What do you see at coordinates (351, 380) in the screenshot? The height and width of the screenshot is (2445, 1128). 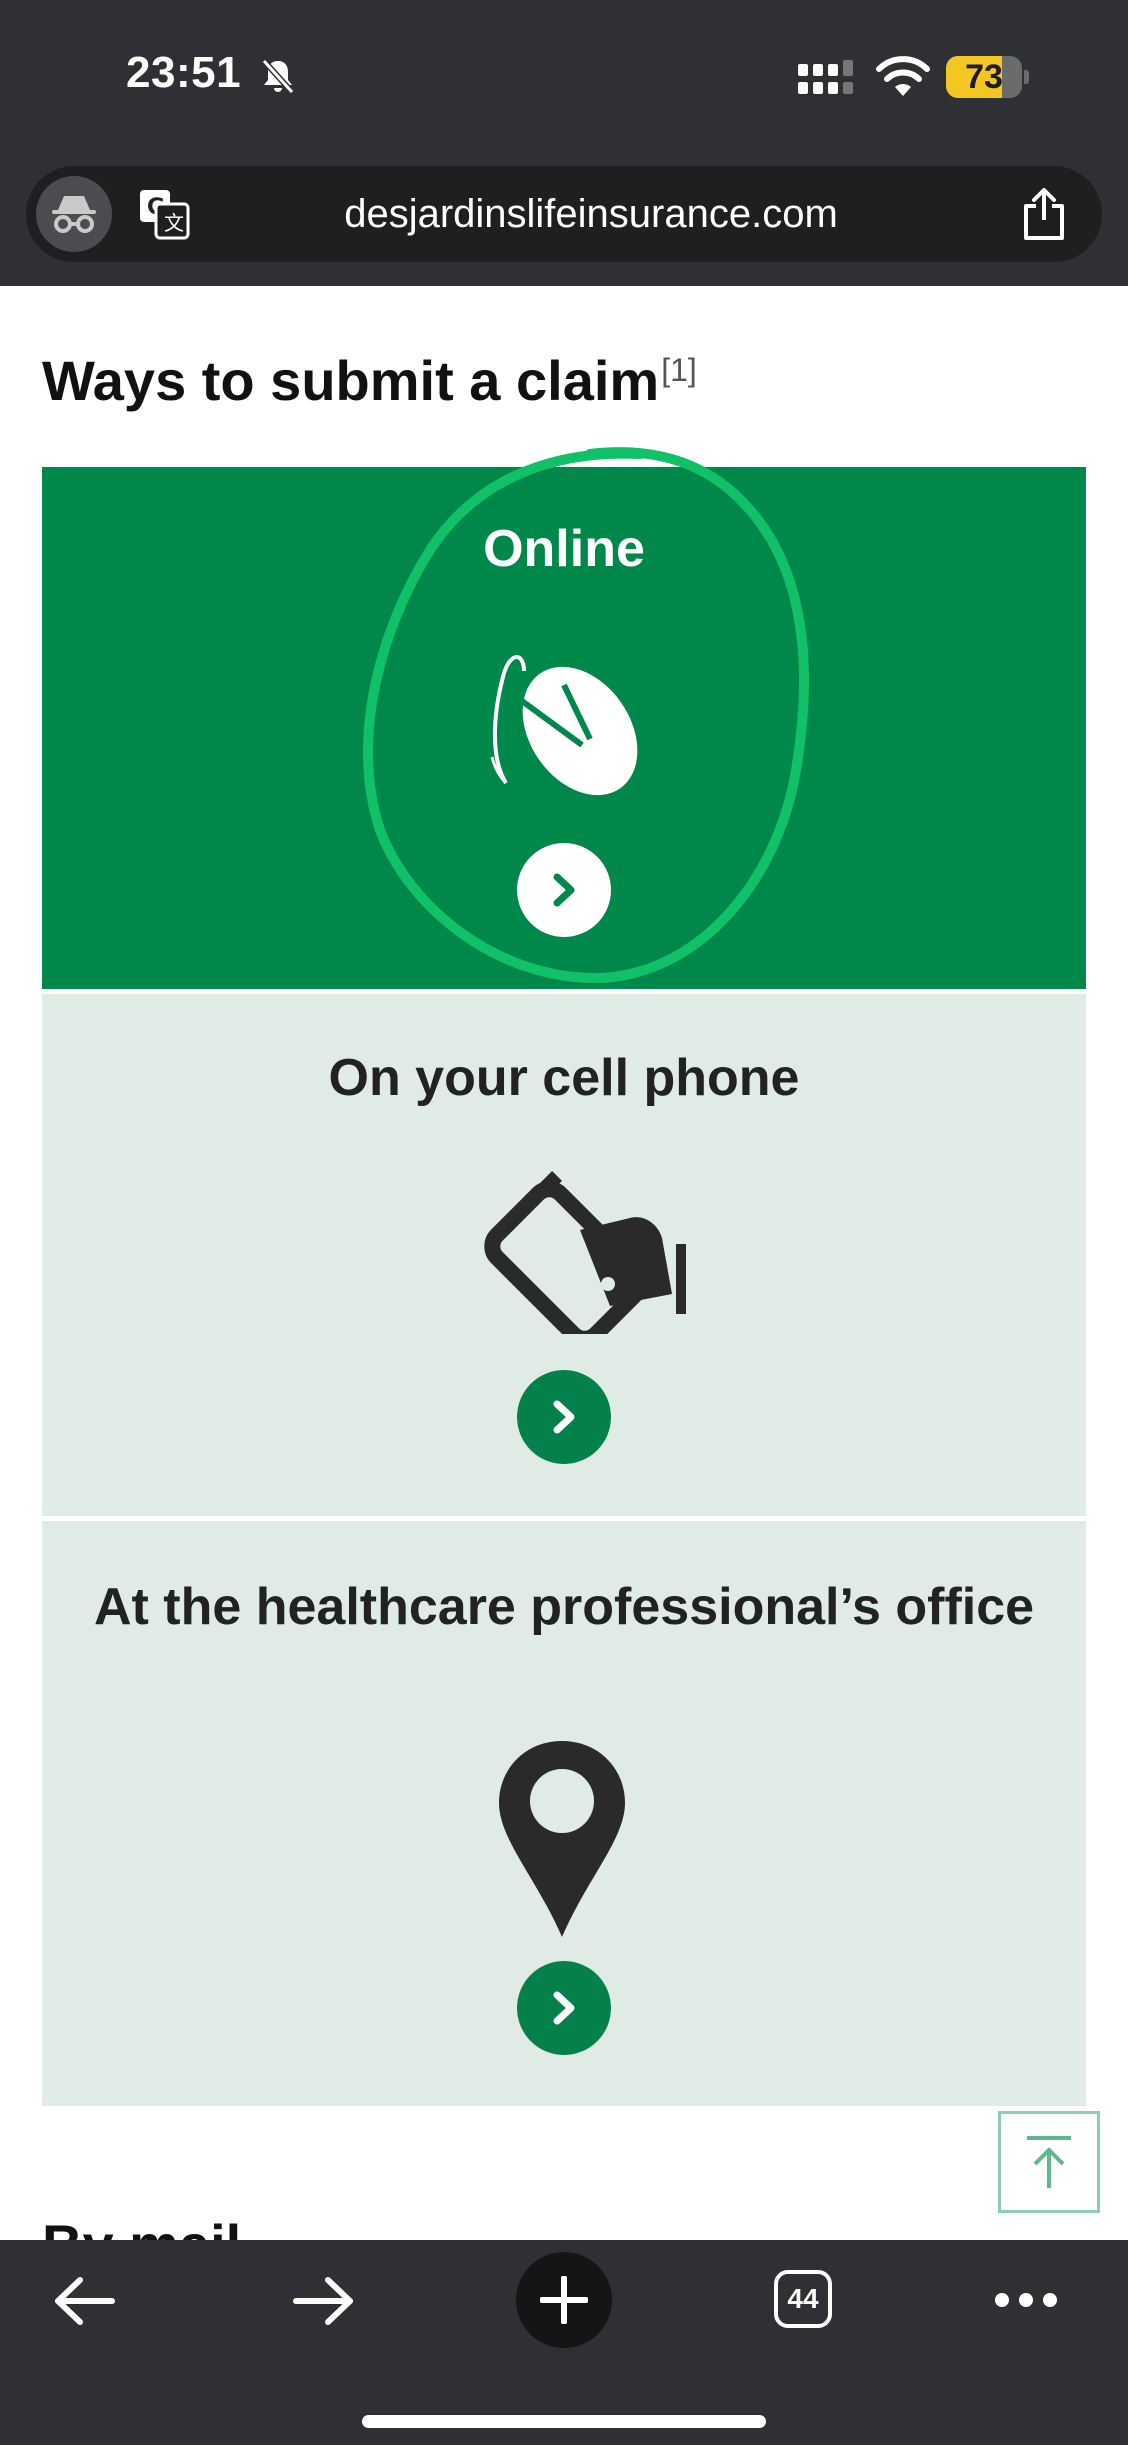 I see `heading-text: Ways to submit a claim` at bounding box center [351, 380].